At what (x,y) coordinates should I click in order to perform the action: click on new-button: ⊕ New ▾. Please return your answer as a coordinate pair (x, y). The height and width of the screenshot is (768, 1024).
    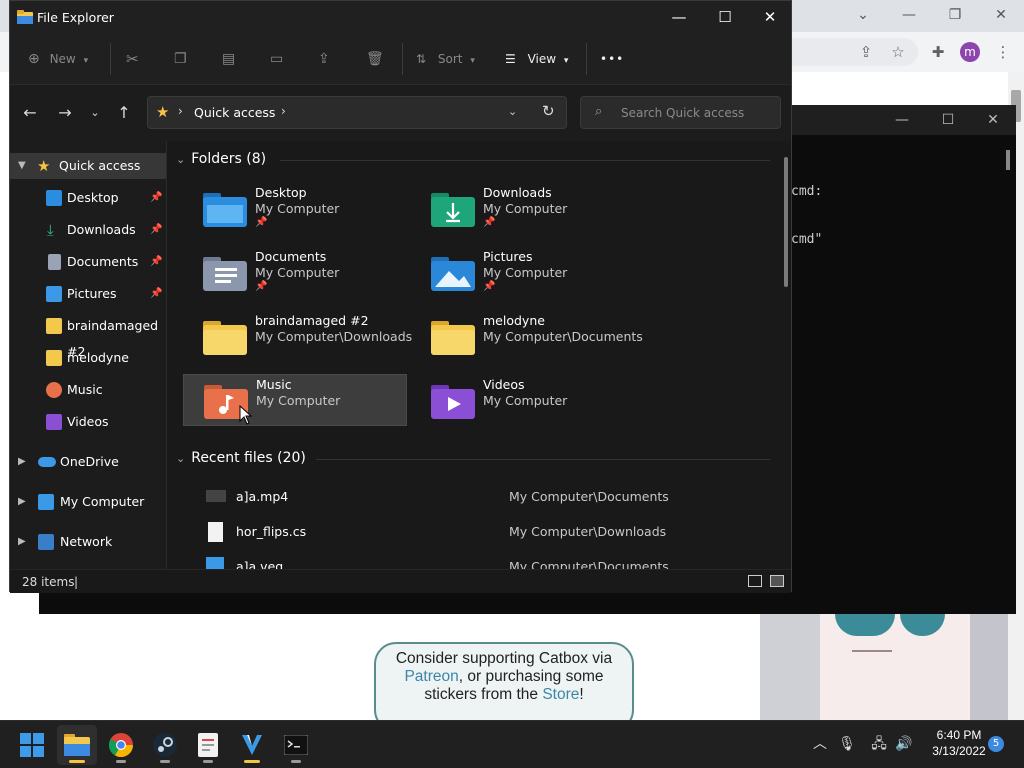
    Looking at the image, I should click on (58, 59).